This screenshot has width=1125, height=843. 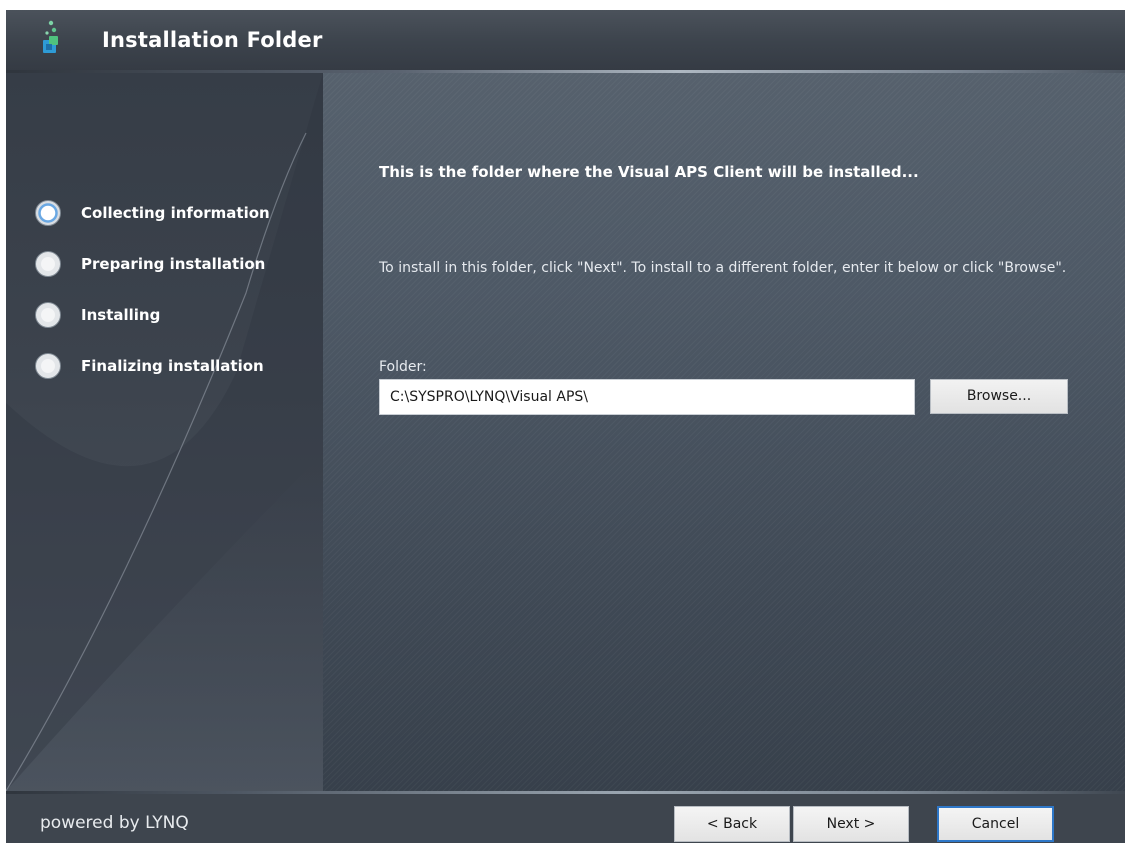 I want to click on step-collecting-information: Collecting information, so click(x=176, y=224).